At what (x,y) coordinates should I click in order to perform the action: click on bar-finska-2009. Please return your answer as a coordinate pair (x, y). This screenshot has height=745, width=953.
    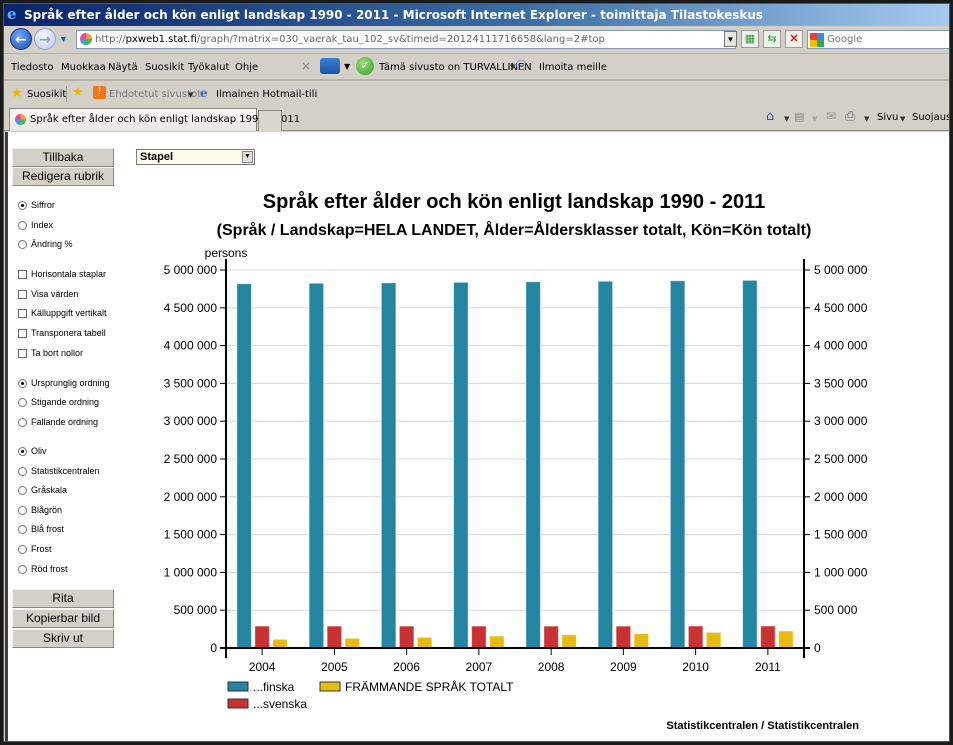
    Looking at the image, I should click on (605, 464).